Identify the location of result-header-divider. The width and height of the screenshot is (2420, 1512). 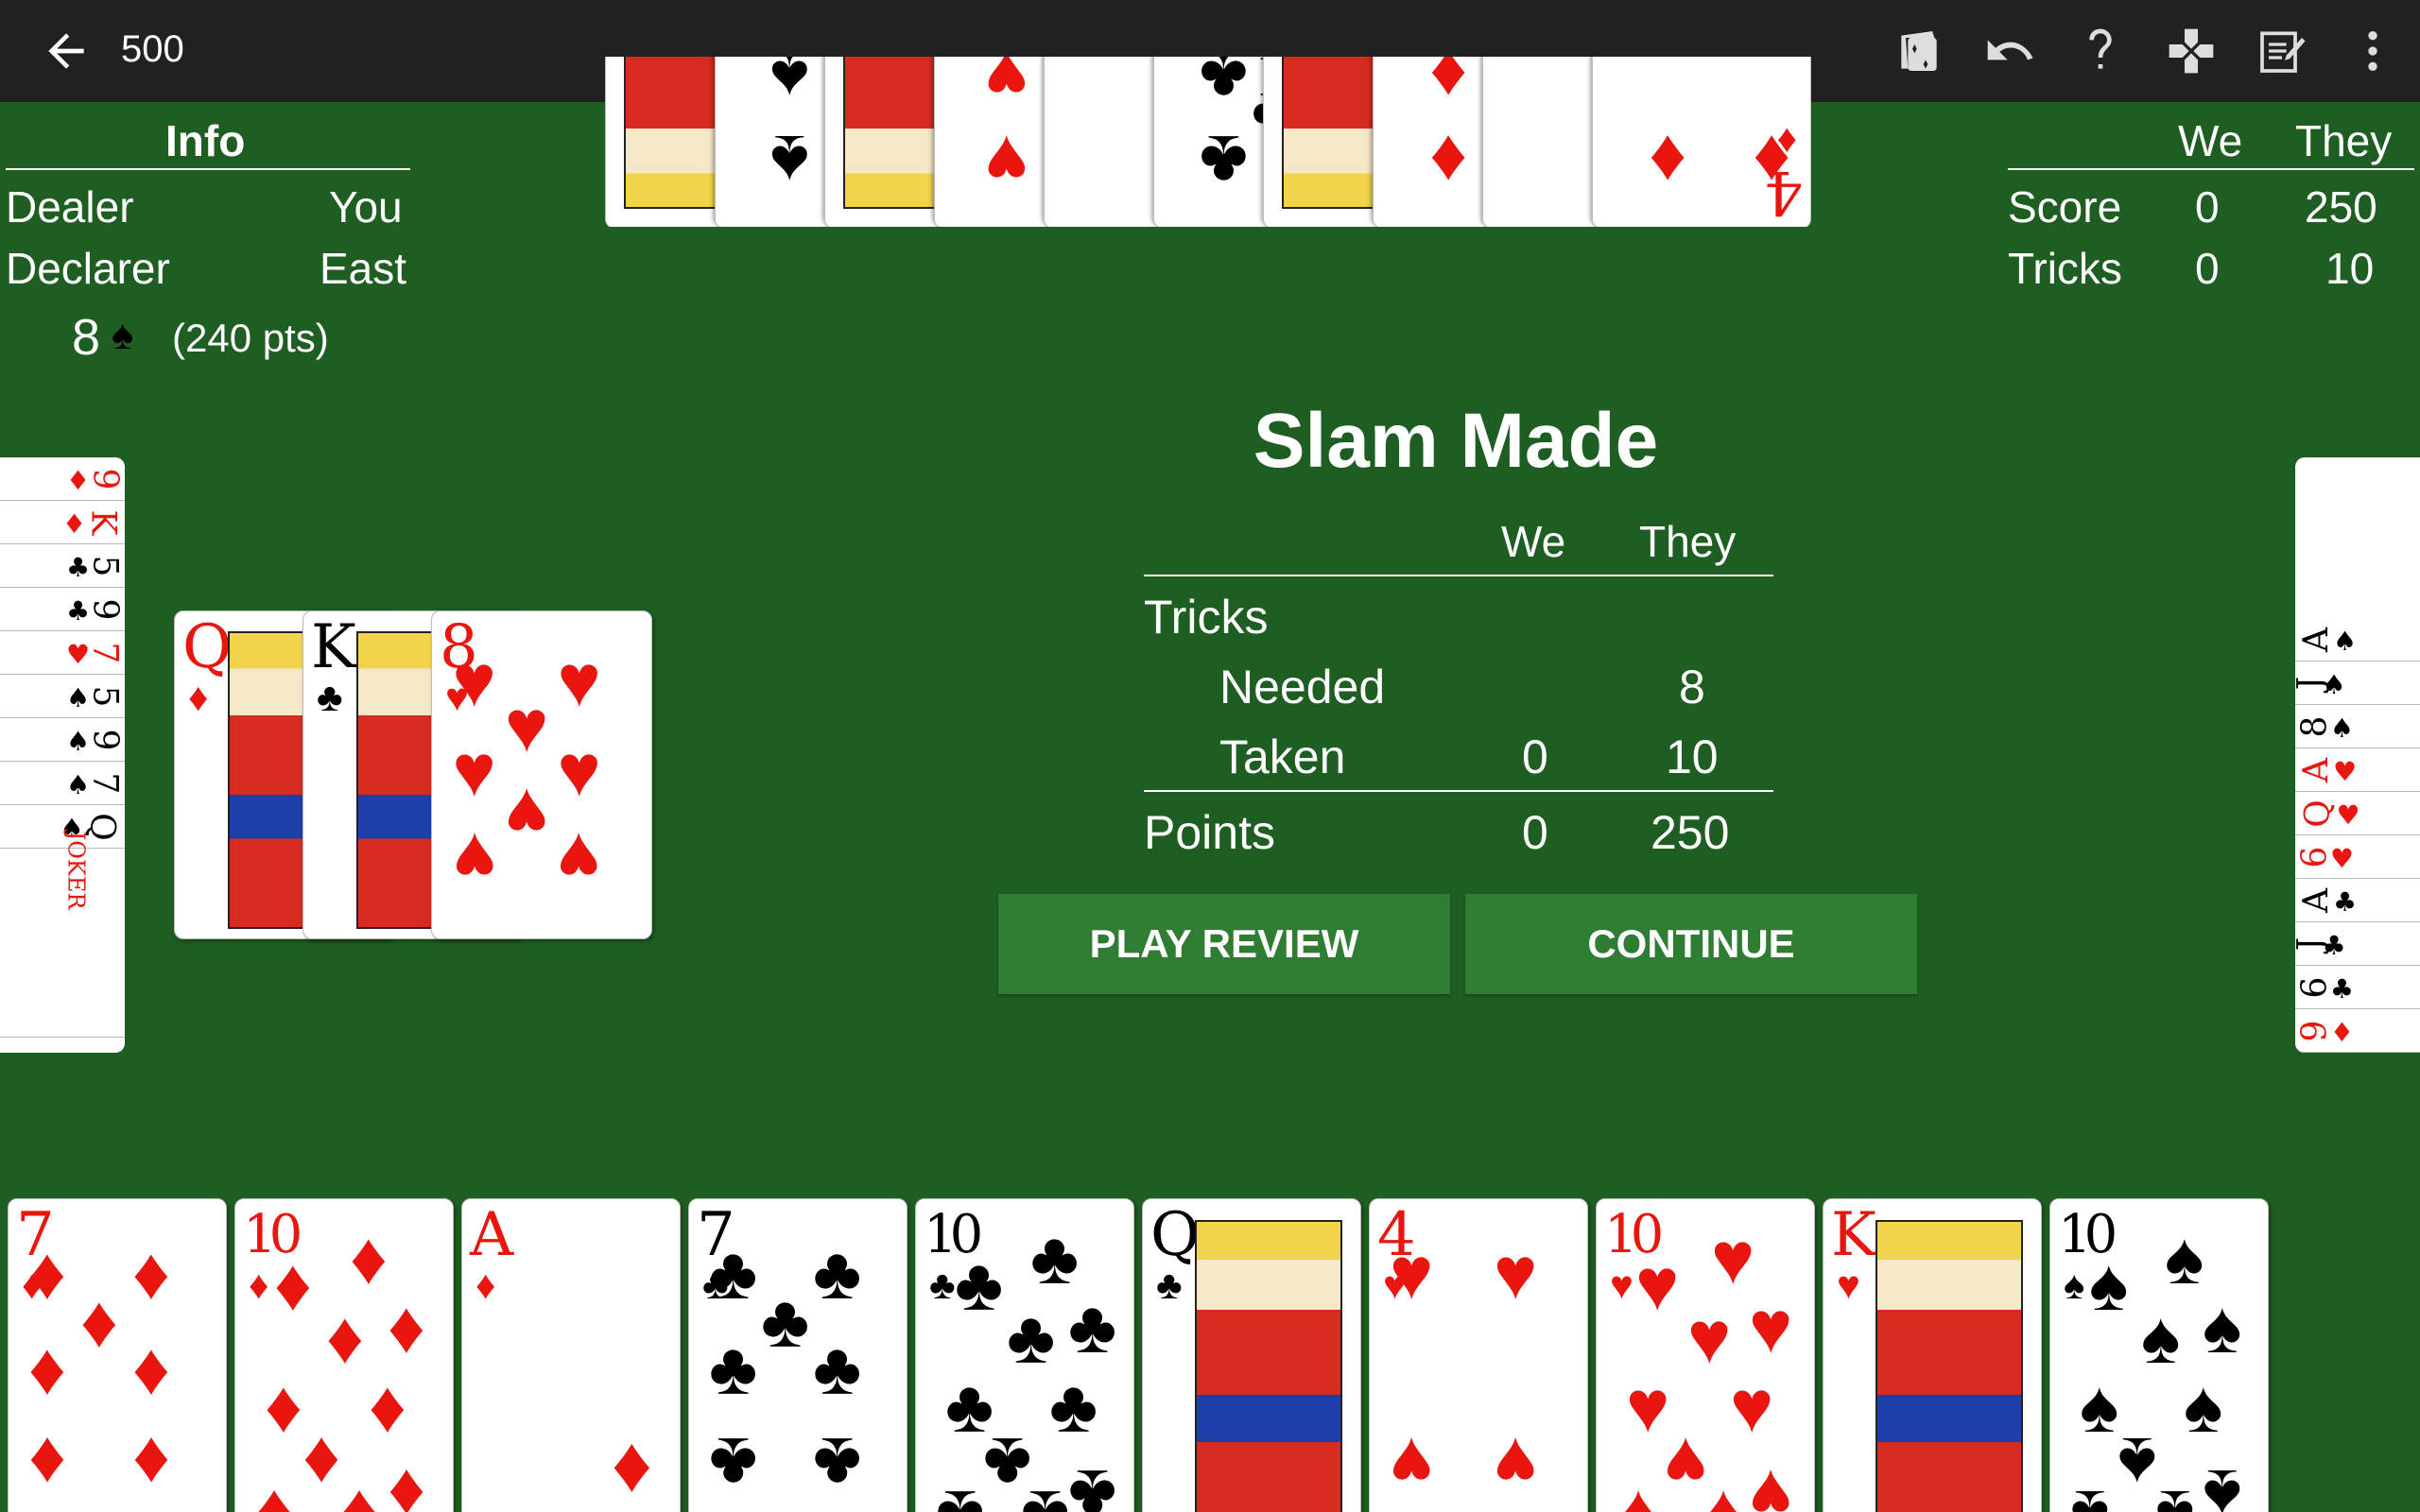
(1459, 575).